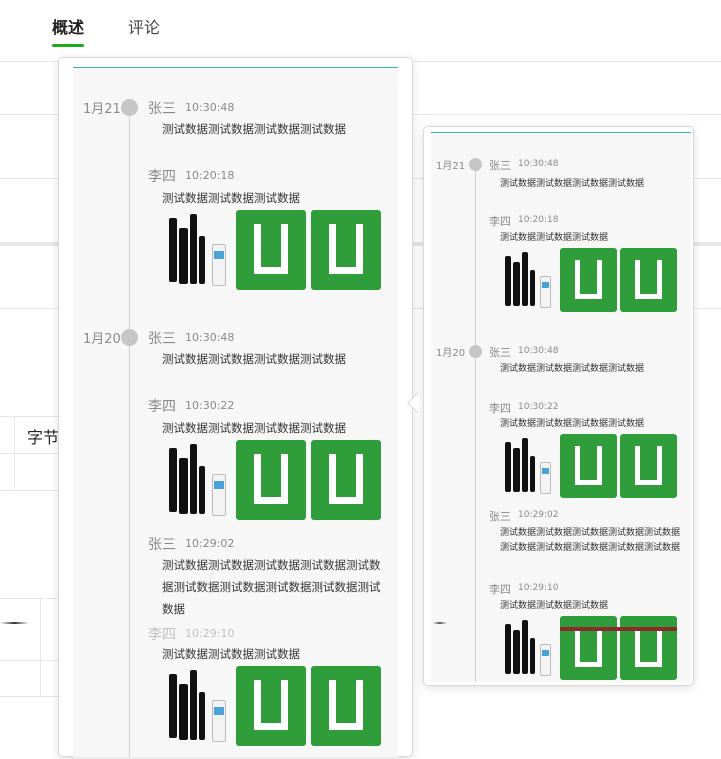 Image resolution: width=721 pixels, height=759 pixels. I want to click on active-tab-indicator, so click(68, 45).